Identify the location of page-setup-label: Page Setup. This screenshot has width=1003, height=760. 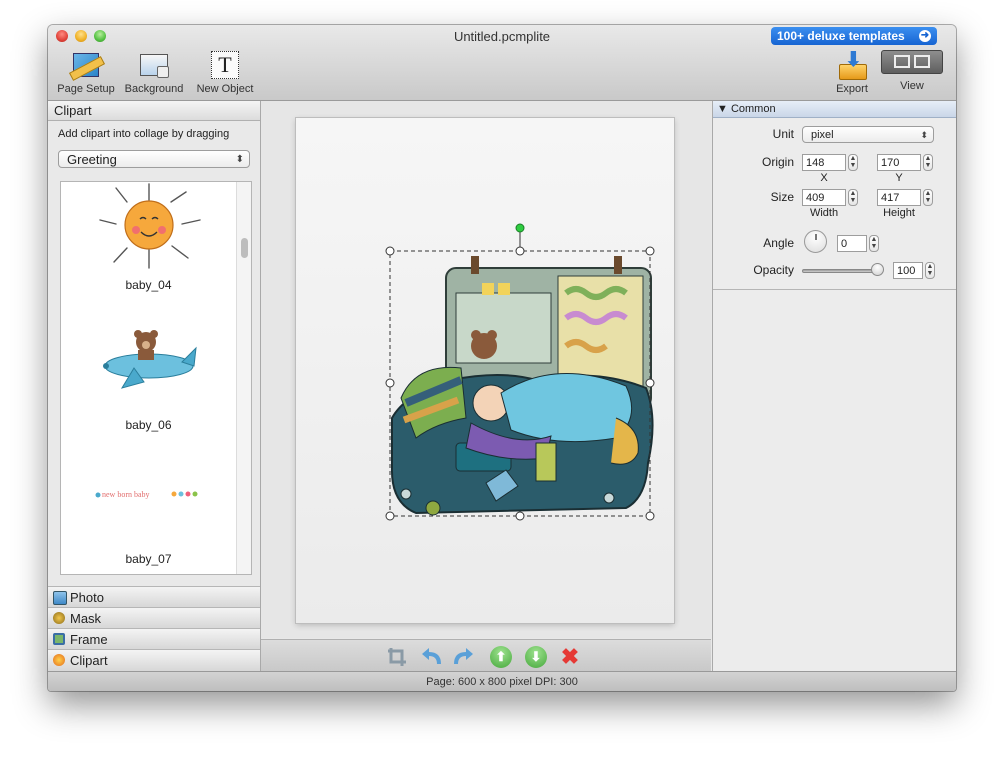
(86, 89).